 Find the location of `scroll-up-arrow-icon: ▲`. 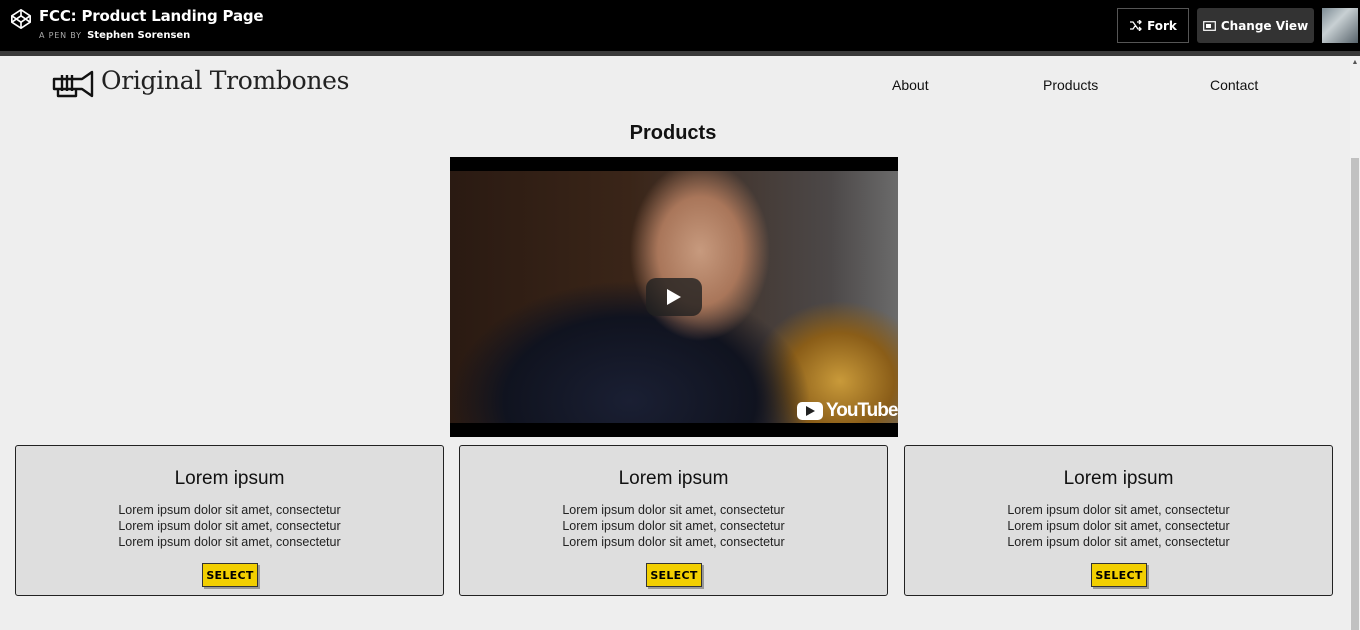

scroll-up-arrow-icon: ▲ is located at coordinates (1355, 63).